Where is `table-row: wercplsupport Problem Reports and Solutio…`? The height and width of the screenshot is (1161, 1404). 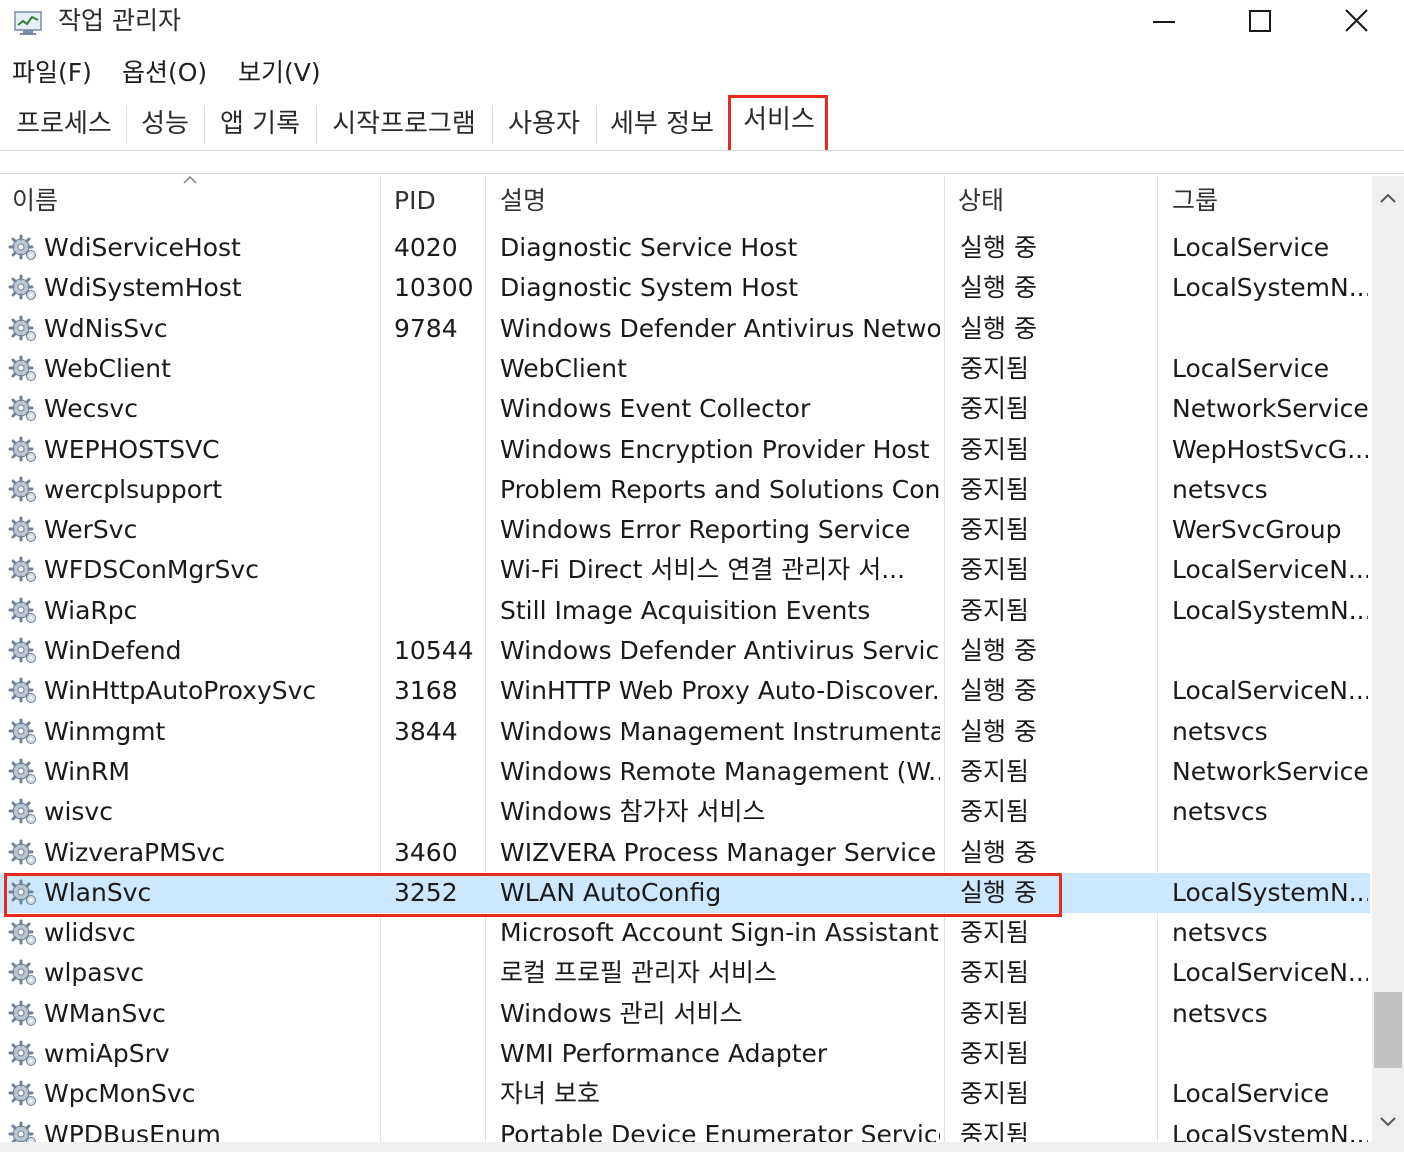 table-row: wercplsupport Problem Reports and Solutio… is located at coordinates (685, 490).